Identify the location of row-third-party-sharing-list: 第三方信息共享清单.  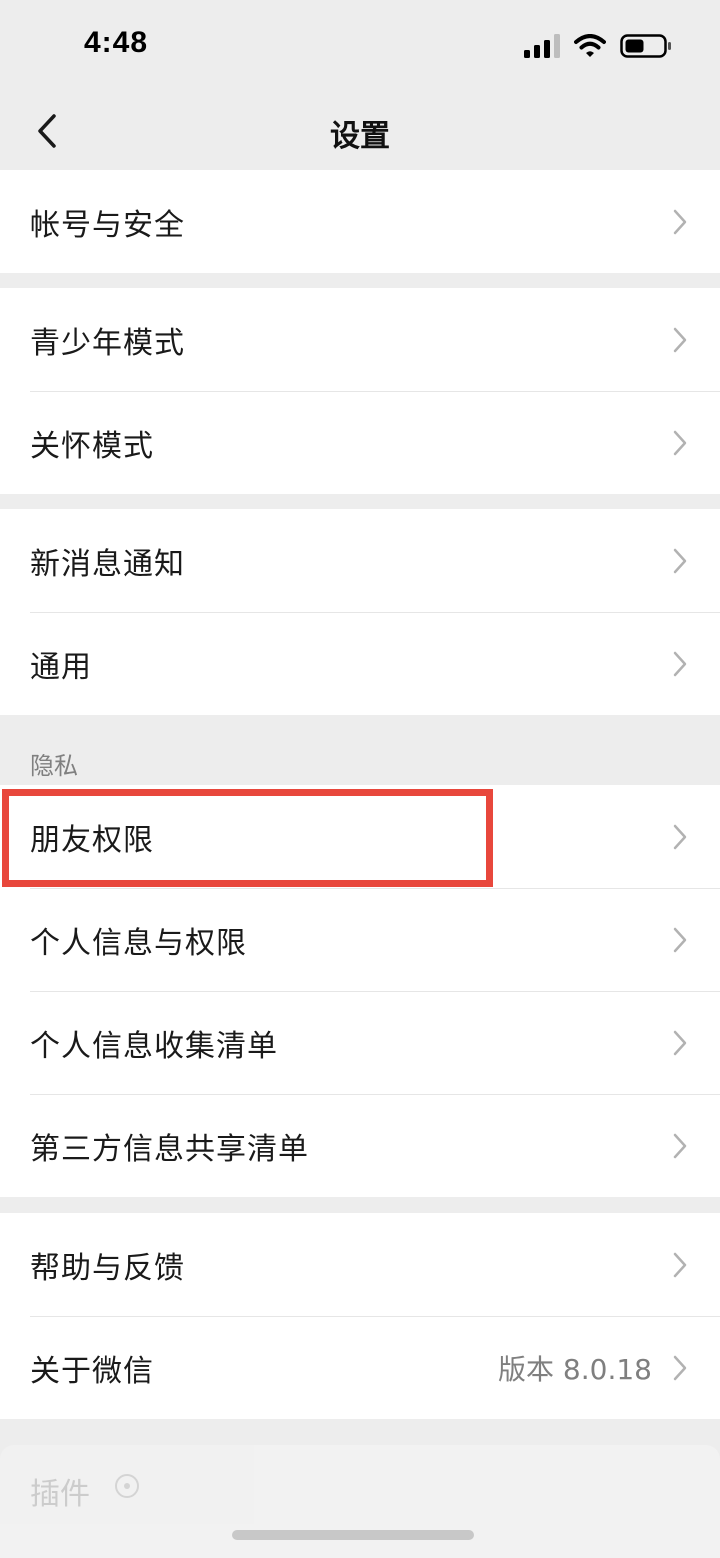
(360, 1145).